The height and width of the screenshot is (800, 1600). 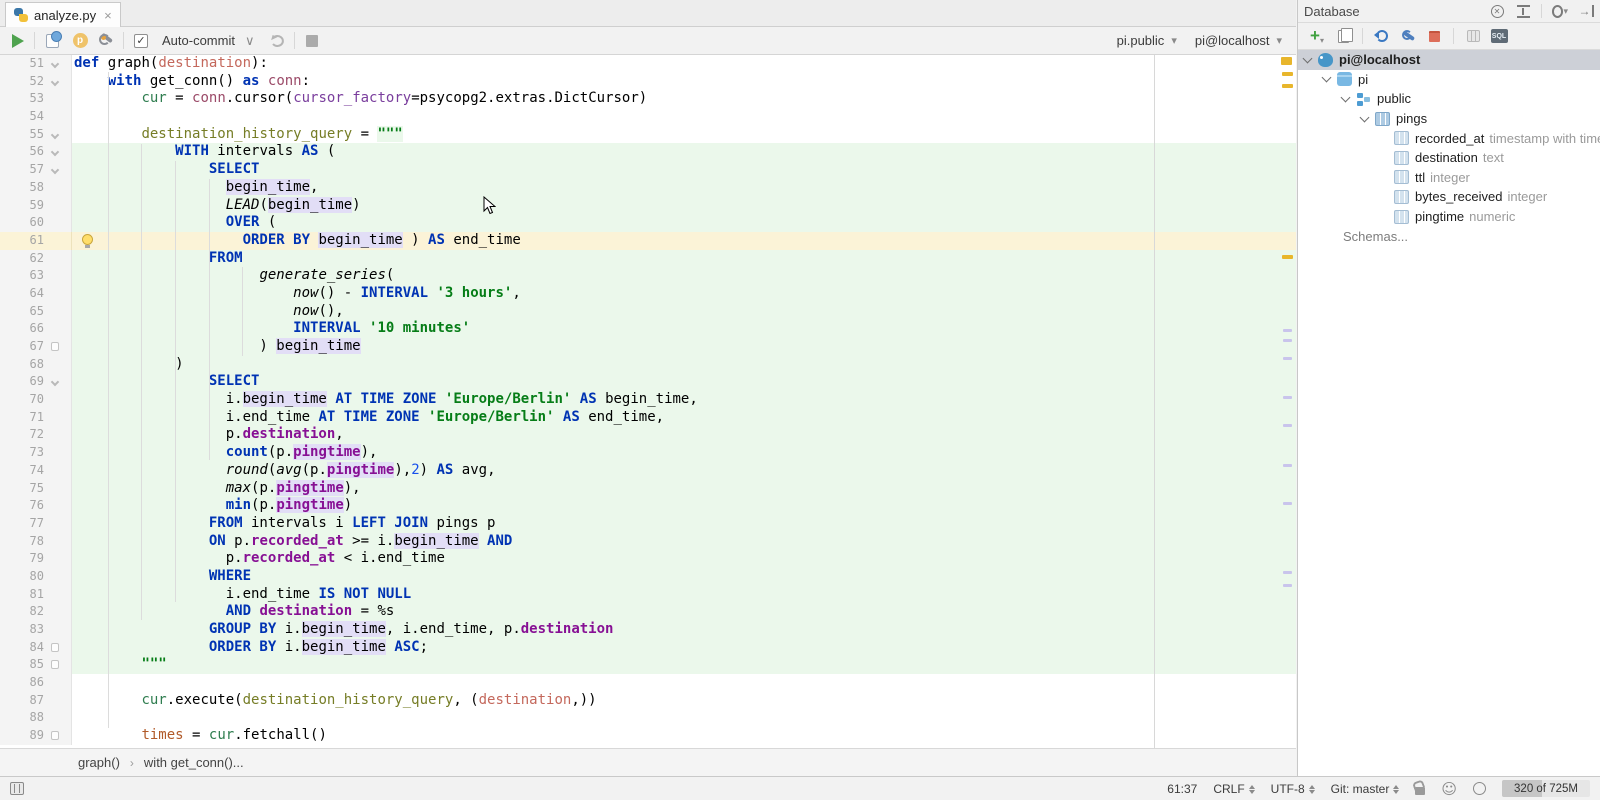 What do you see at coordinates (684, 453) in the screenshot?
I see `code-text: count(p.pingtime),` at bounding box center [684, 453].